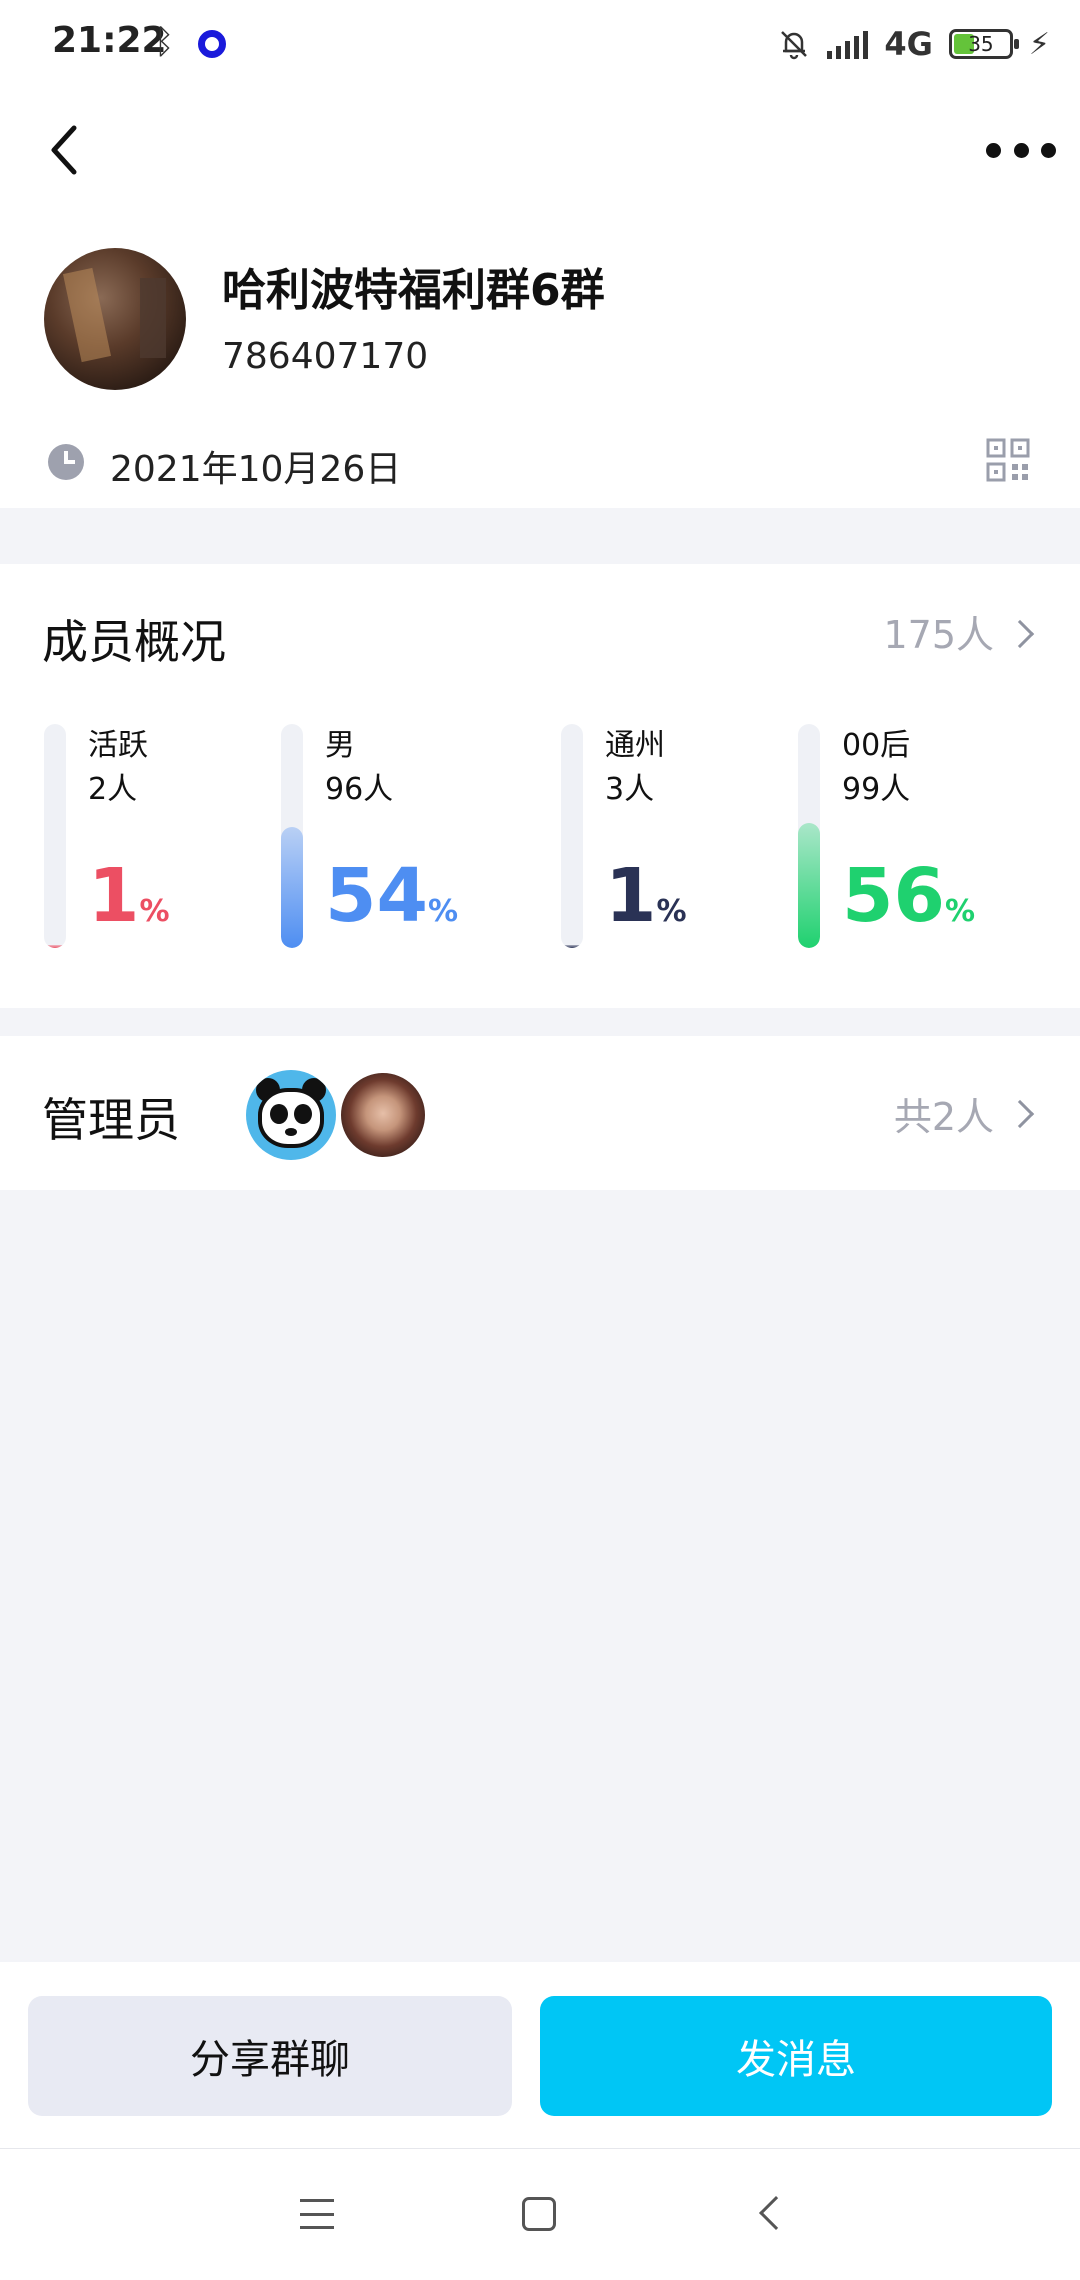 The width and height of the screenshot is (1080, 2280). Describe the element at coordinates (540, 1113) in the screenshot. I see `admin-row: 管理员 共2人` at that location.